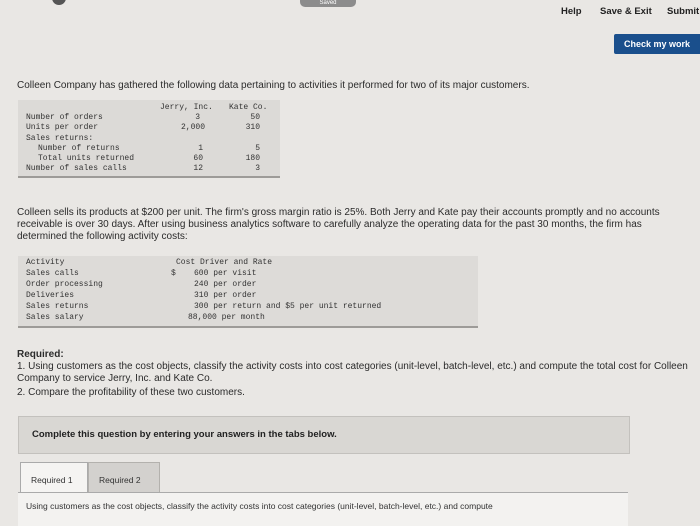  I want to click on table-row: Order processing 240 per order, so click(248, 284).